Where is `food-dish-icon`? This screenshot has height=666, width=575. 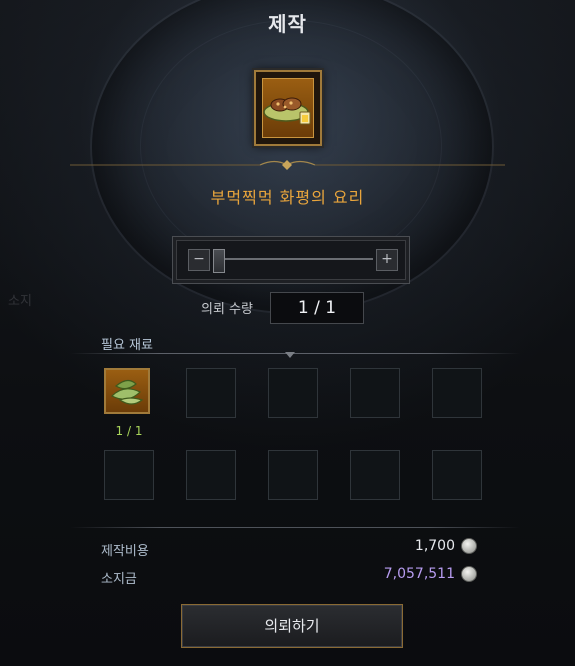
food-dish-icon is located at coordinates (287, 111).